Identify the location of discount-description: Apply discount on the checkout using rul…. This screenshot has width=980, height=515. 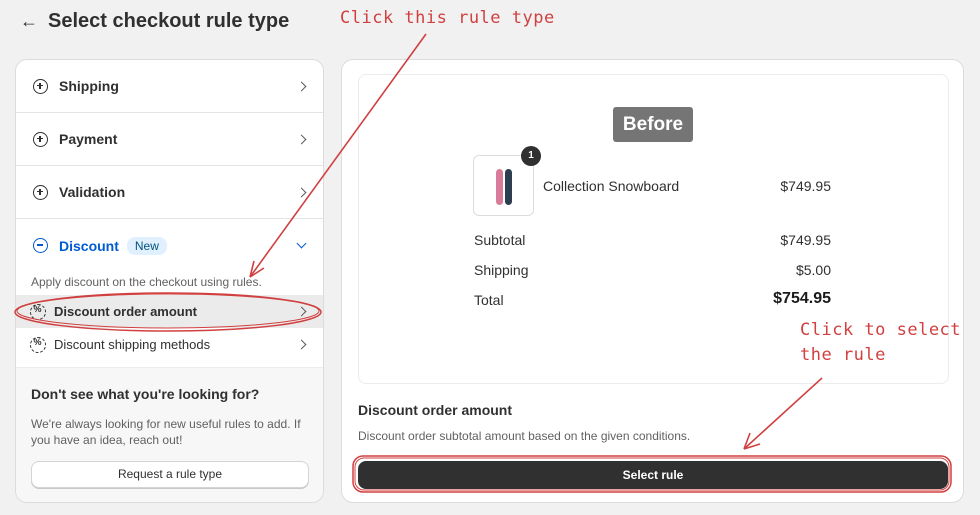
(146, 282).